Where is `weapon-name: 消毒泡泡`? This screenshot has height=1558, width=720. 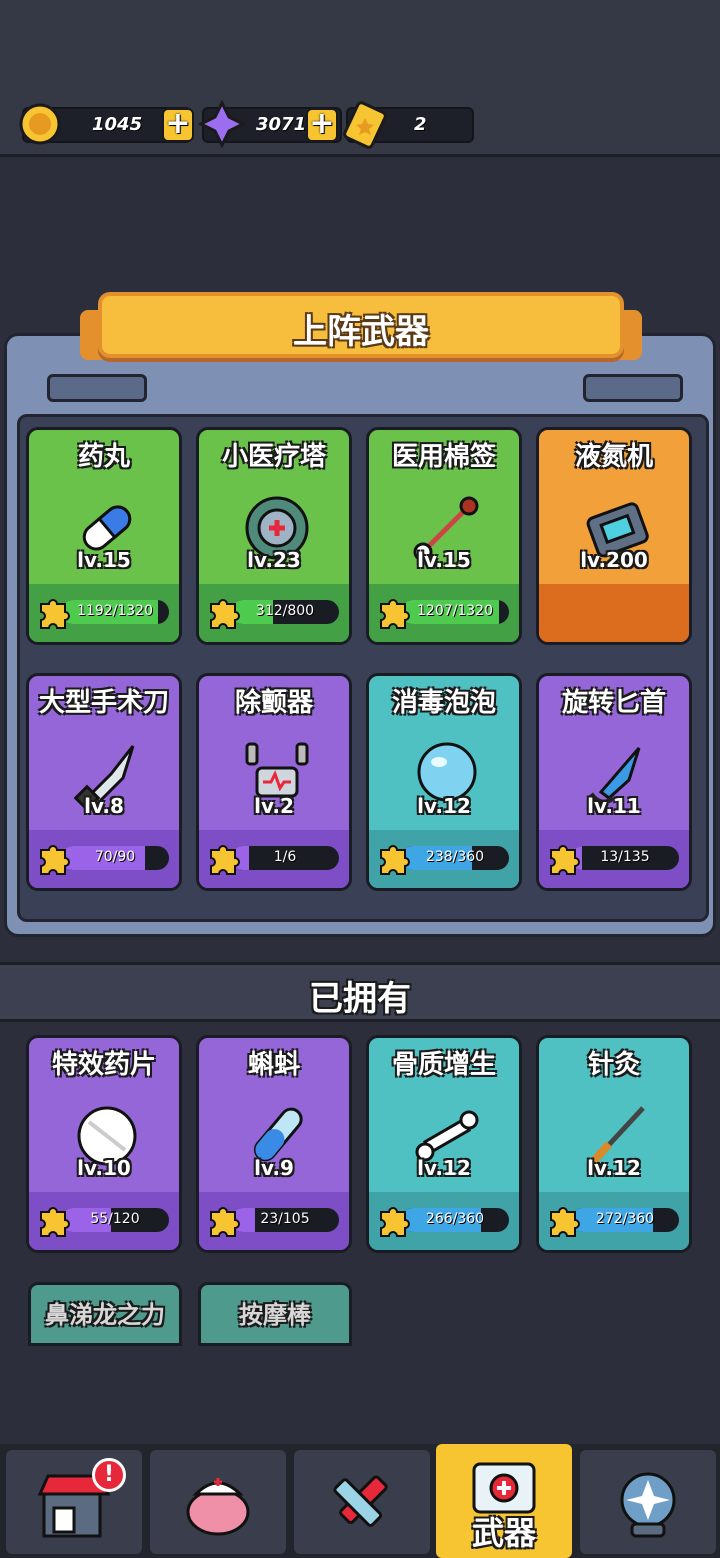 weapon-name: 消毒泡泡 is located at coordinates (443, 703).